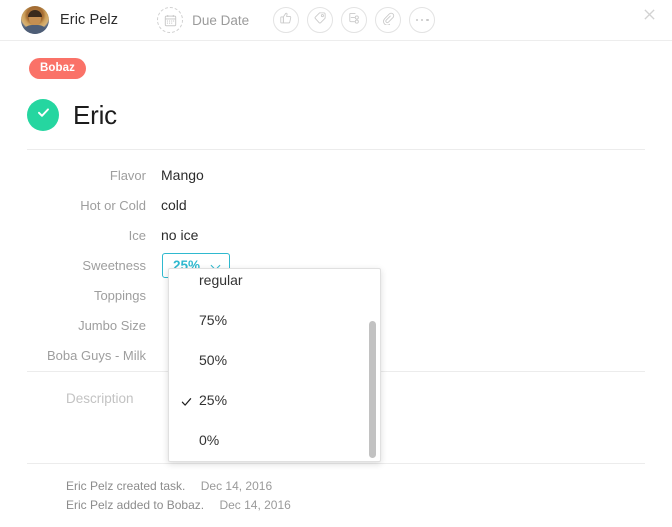 This screenshot has width=672, height=527. Describe the element at coordinates (72, 115) in the screenshot. I see `task-title-row: Eric` at that location.